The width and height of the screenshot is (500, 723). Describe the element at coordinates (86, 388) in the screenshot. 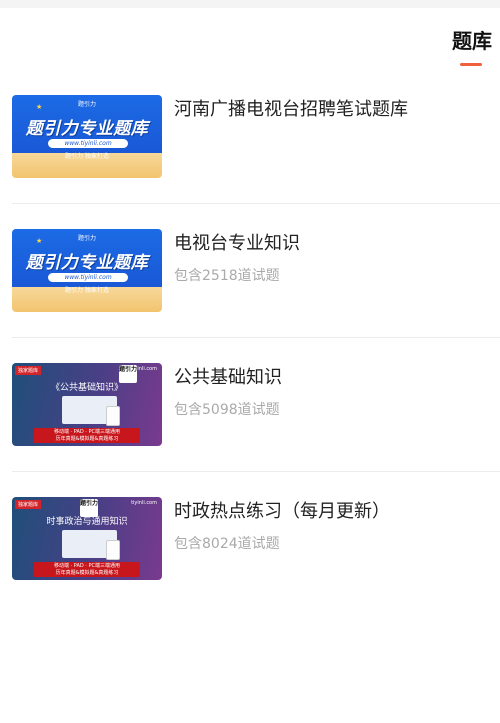

I see `thumbnail-heading: 《公共基础知识》` at that location.